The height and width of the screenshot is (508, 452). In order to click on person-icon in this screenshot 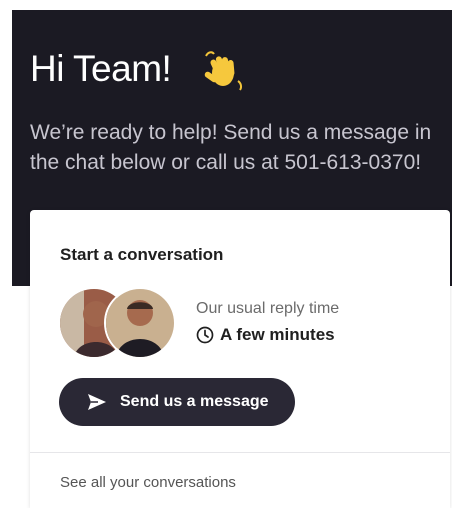, I will do `click(140, 323)`.